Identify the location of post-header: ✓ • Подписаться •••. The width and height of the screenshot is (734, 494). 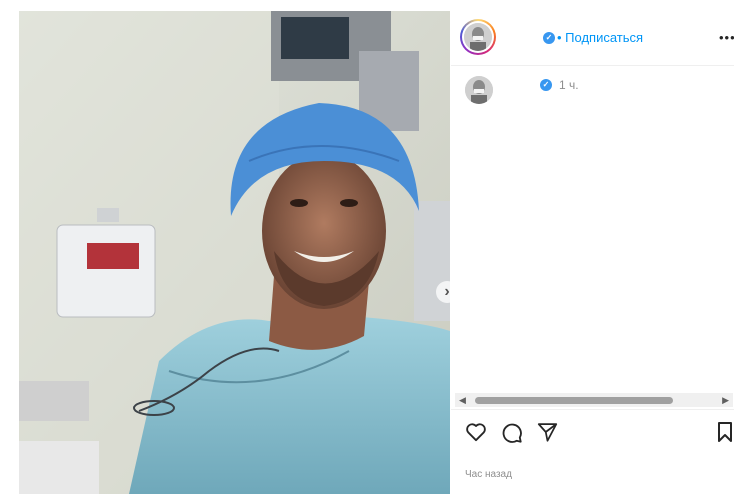
(592, 38).